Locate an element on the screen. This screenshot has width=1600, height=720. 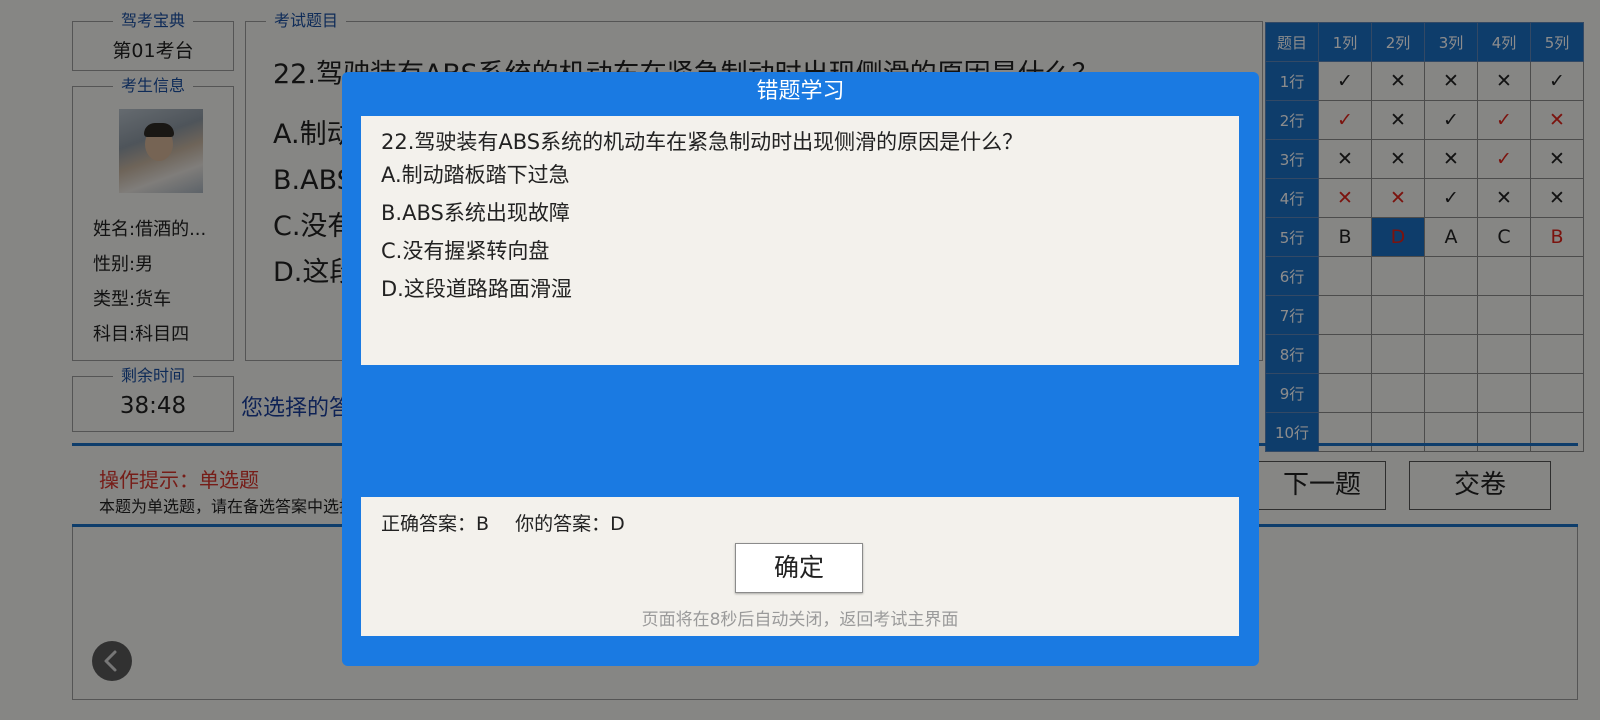
confirm-button: 确定 is located at coordinates (799, 568).